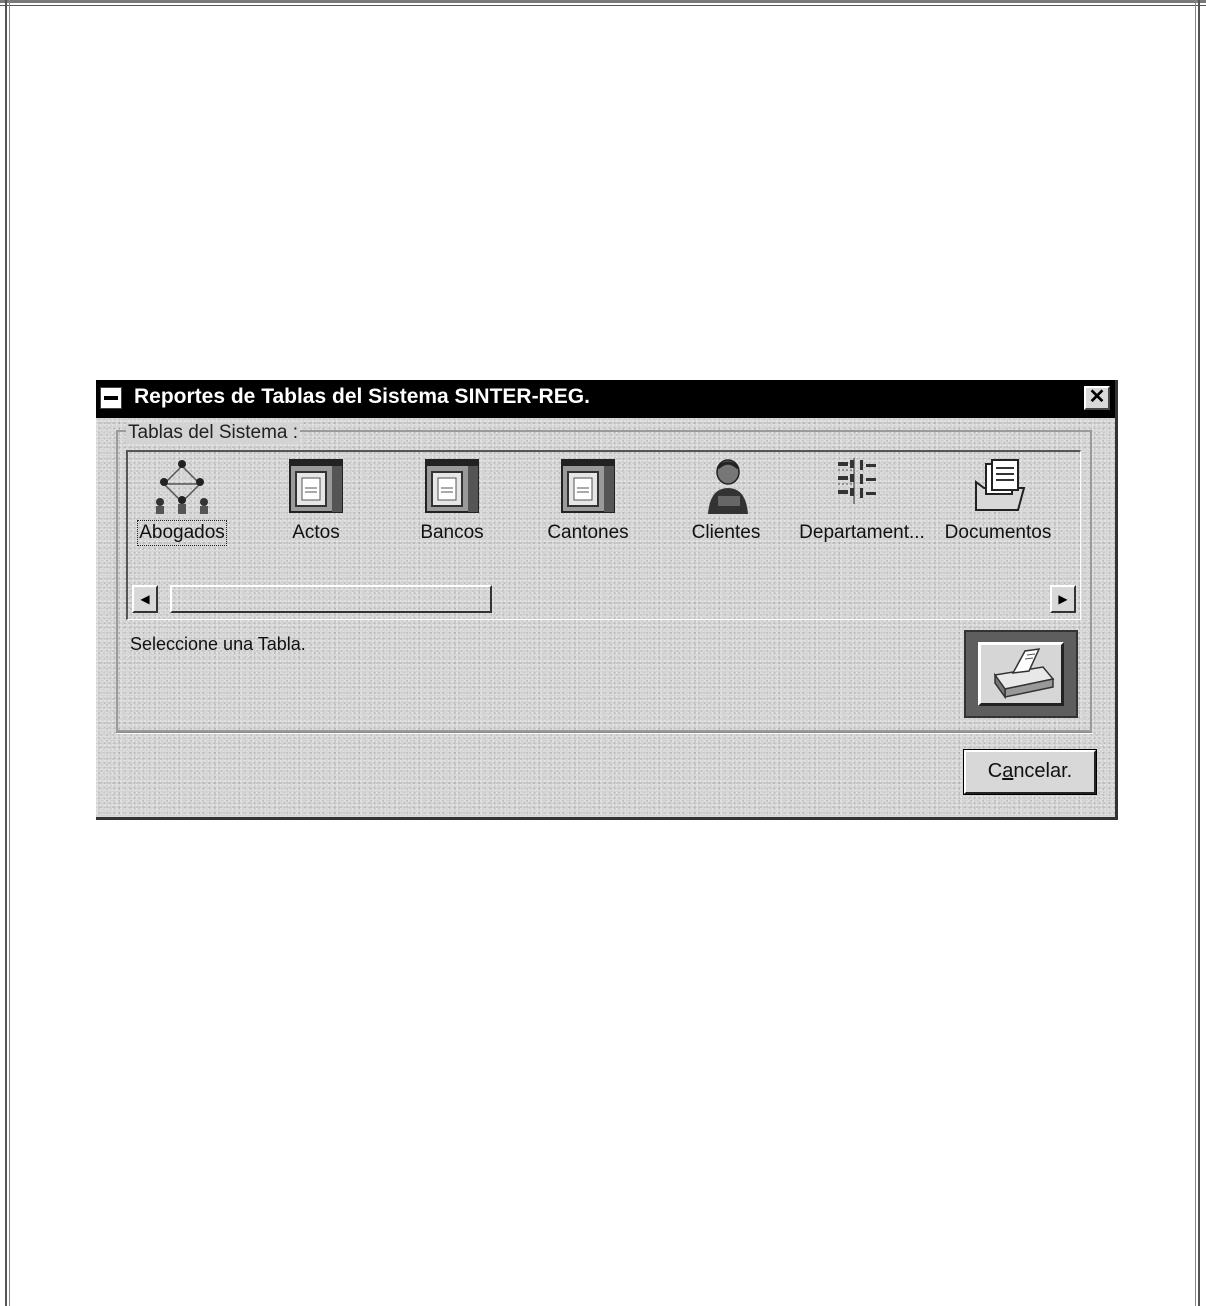 Image resolution: width=1206 pixels, height=1306 pixels. I want to click on arrow-right-icon: ▶, so click(1063, 599).